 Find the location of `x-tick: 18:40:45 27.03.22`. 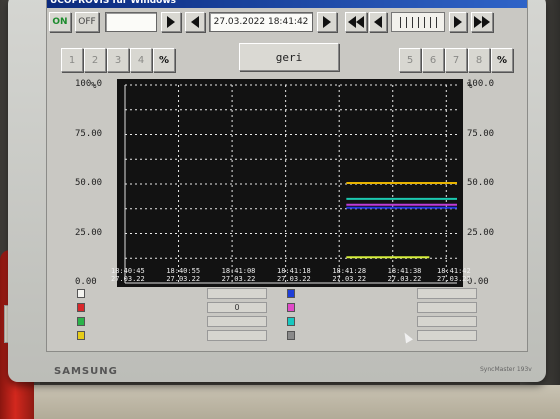

x-tick: 18:40:45 27.03.22 is located at coordinates (128, 275).